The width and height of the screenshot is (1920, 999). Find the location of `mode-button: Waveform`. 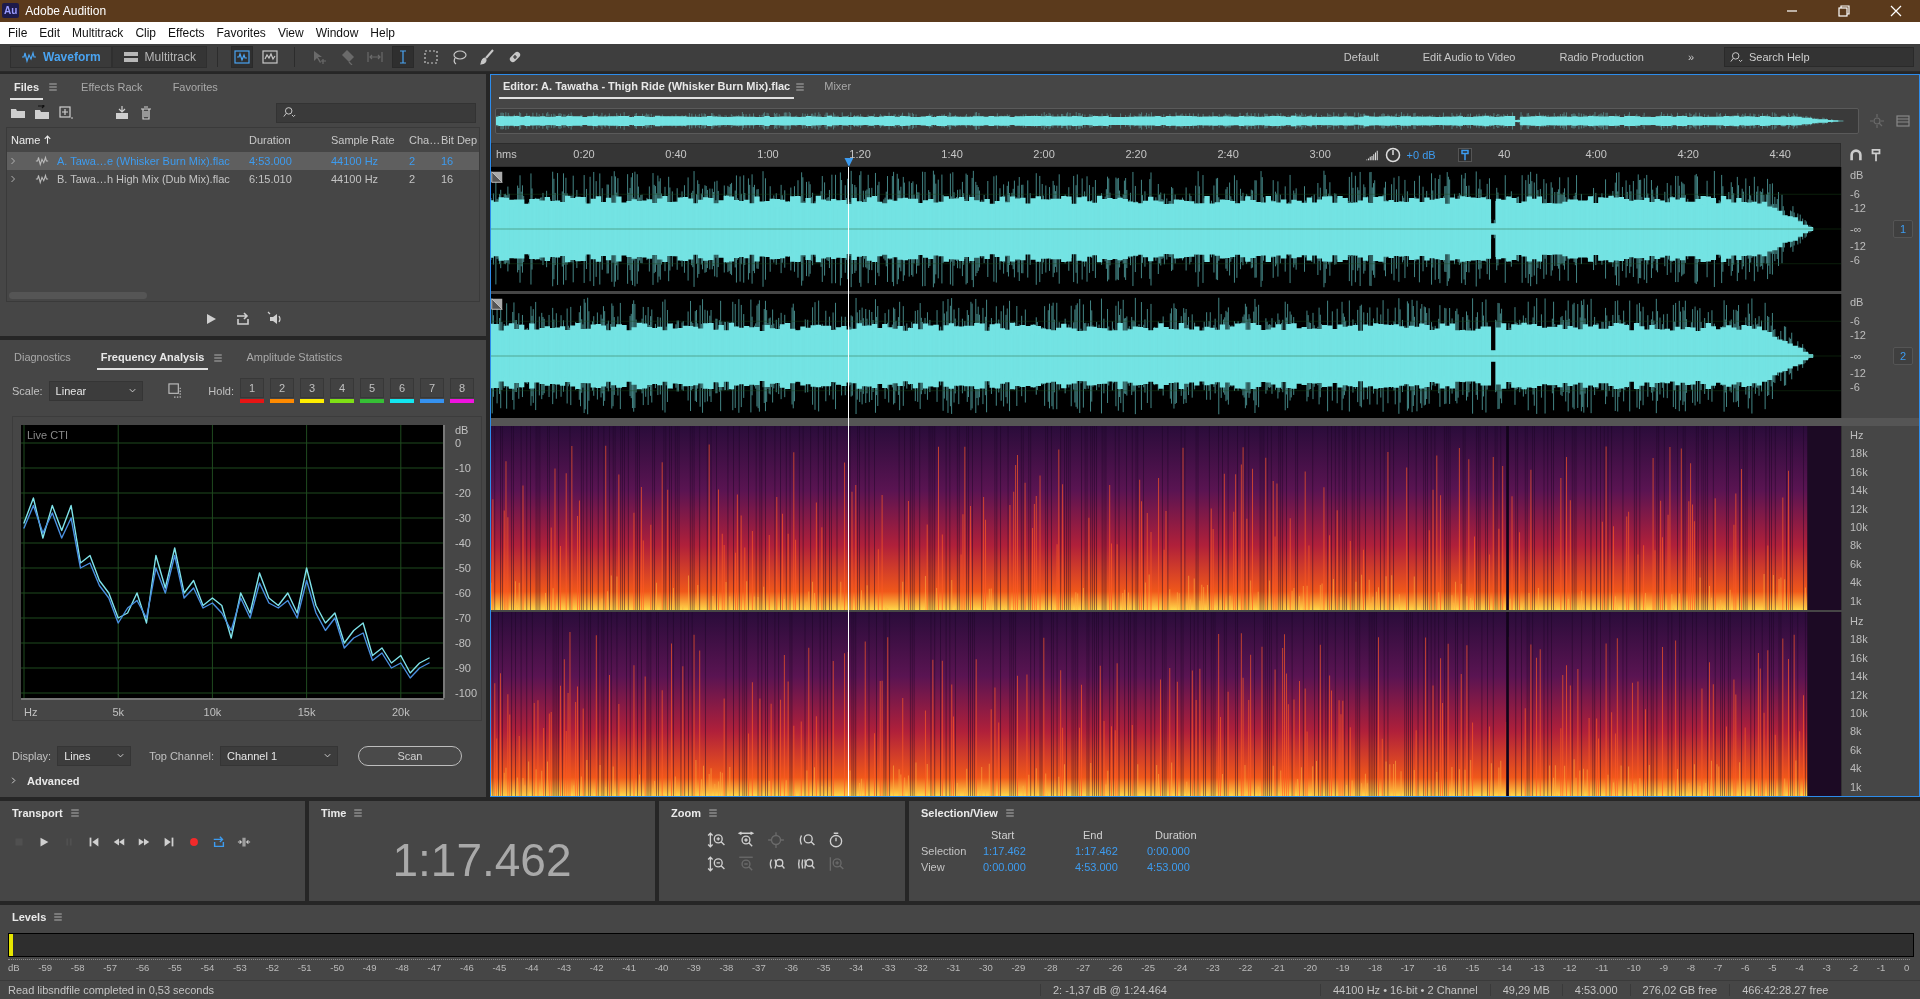

mode-button: Waveform is located at coordinates (61, 57).